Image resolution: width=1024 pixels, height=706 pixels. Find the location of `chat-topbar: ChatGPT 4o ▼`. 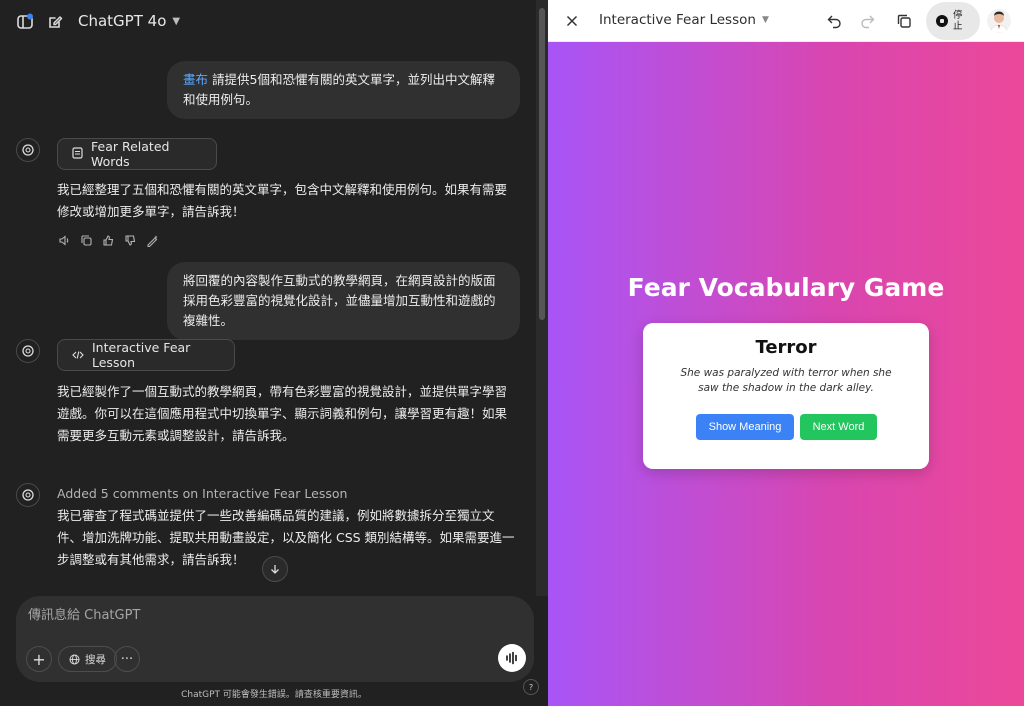

chat-topbar: ChatGPT 4o ▼ is located at coordinates (274, 22).